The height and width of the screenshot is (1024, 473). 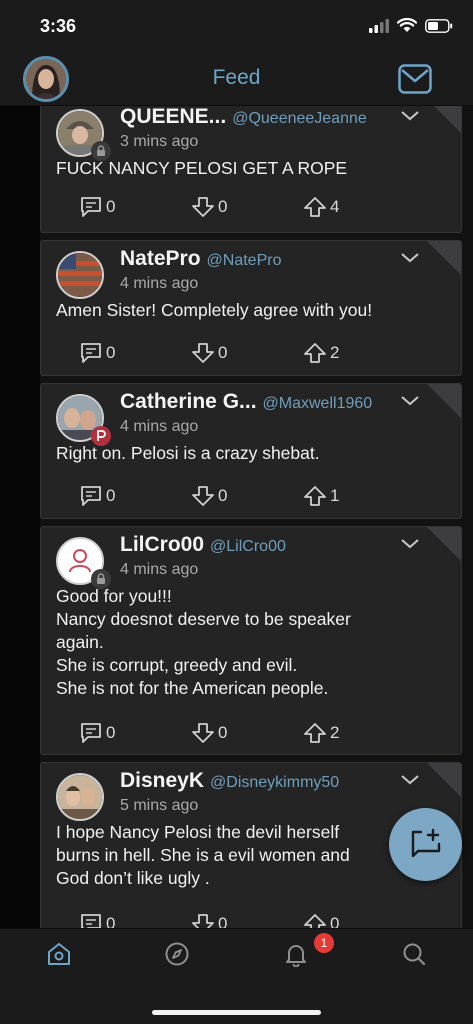 I want to click on upvote-button: 0, so click(x=321, y=920).